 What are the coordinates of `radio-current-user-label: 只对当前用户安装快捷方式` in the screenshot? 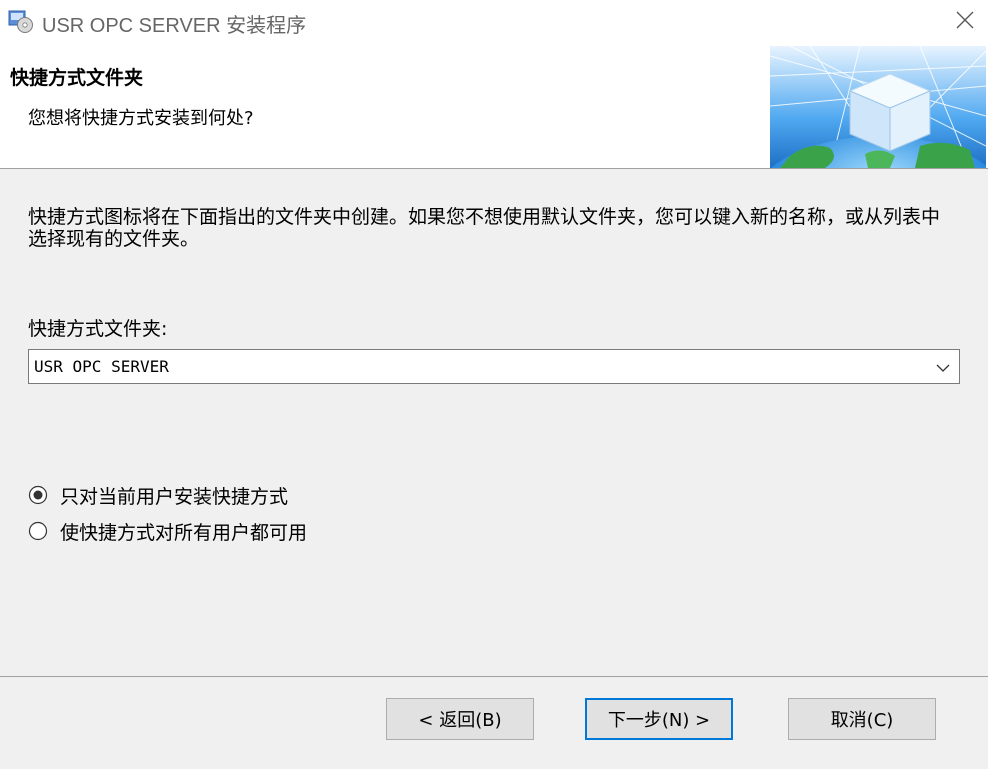 It's located at (174, 495).